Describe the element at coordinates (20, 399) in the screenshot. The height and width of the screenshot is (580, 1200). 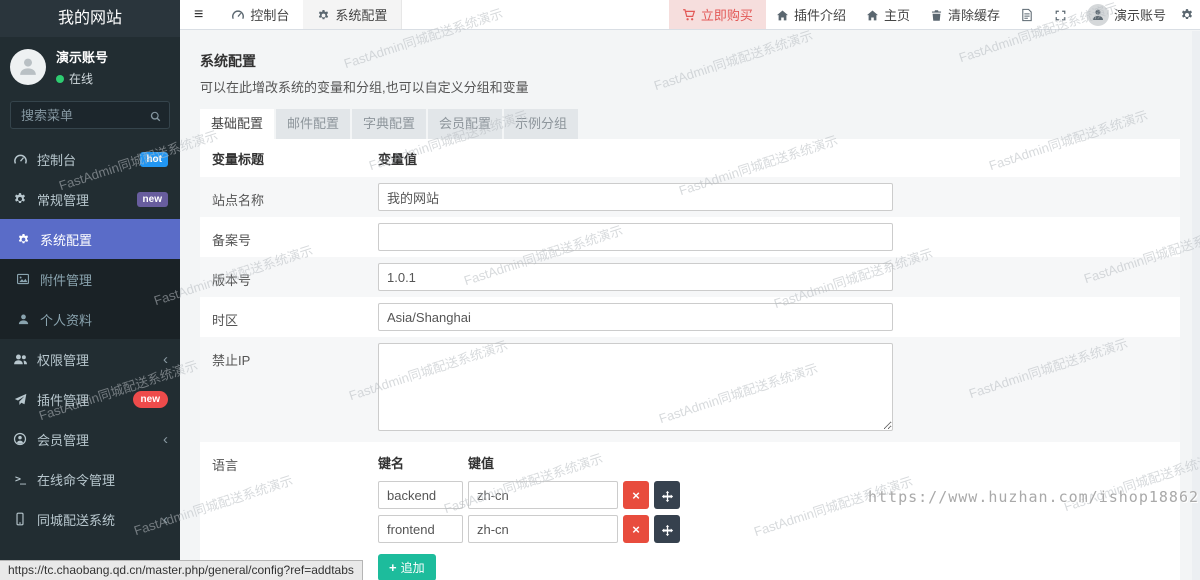
I see `paper-plane-icon` at that location.